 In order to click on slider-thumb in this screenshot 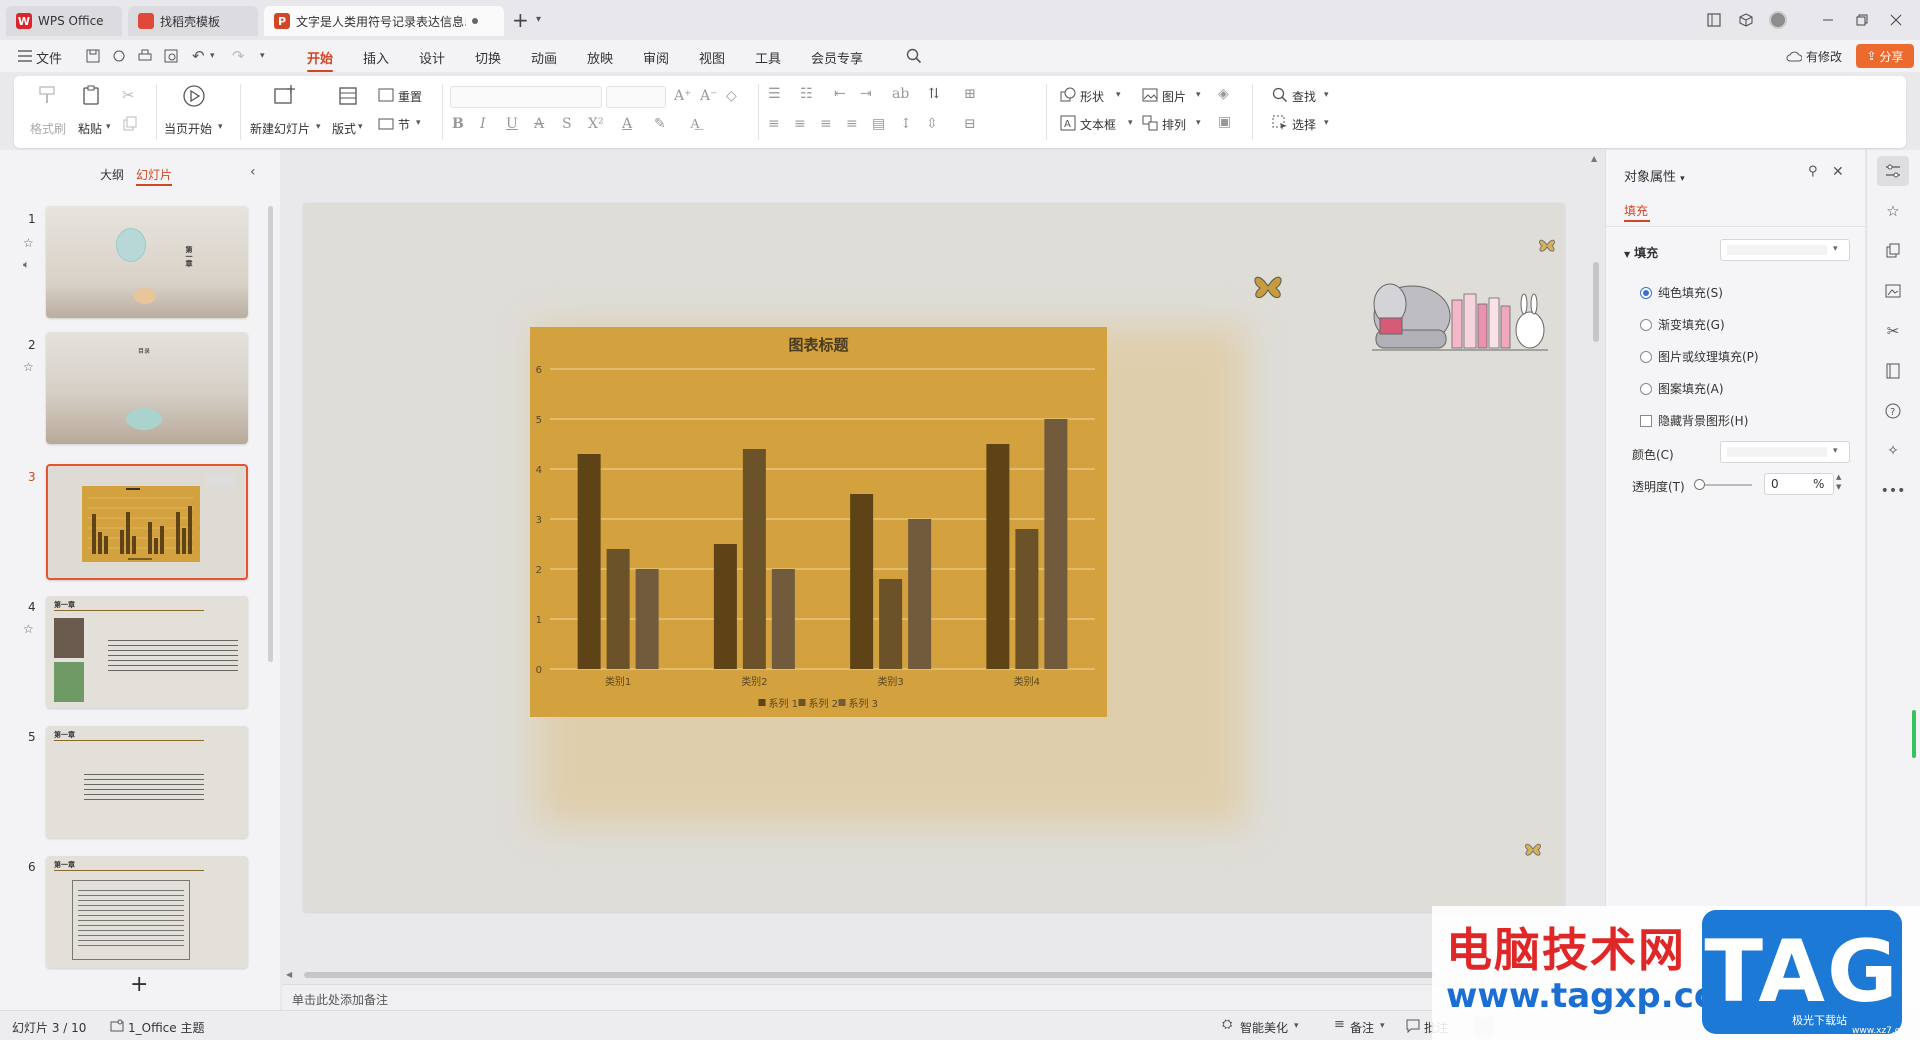, I will do `click(1699, 484)`.